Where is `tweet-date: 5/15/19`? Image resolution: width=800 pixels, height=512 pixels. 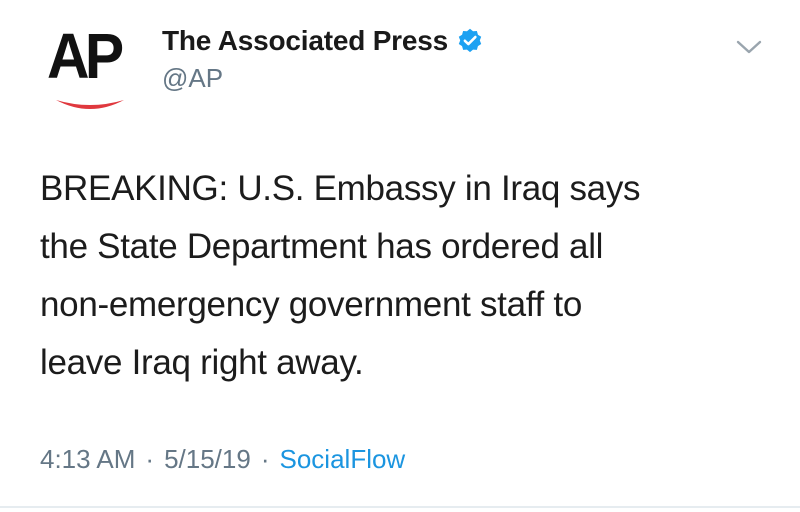
tweet-date: 5/15/19 is located at coordinates (207, 459).